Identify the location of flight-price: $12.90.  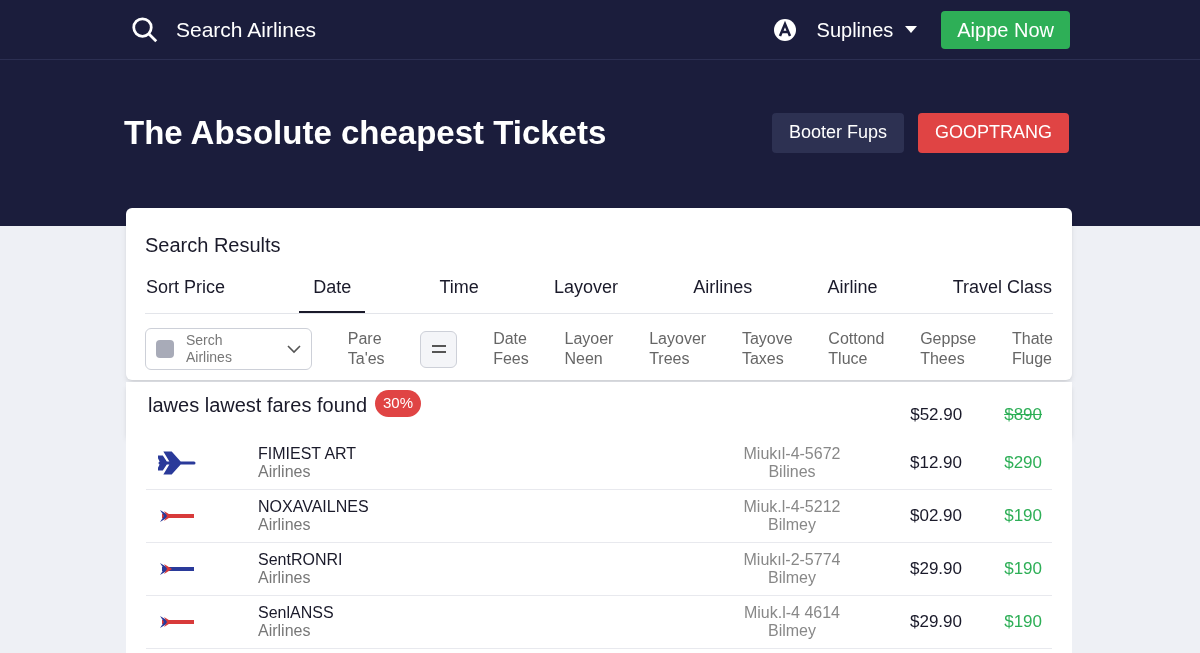
(935, 463).